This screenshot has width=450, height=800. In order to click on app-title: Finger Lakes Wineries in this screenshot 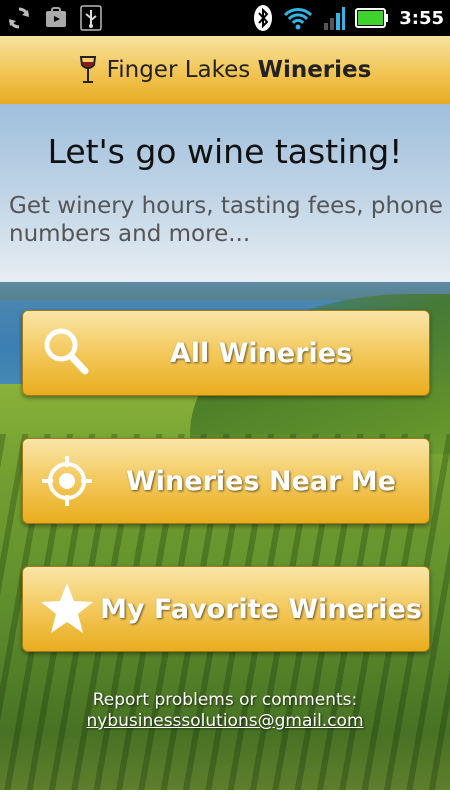, I will do `click(239, 70)`.